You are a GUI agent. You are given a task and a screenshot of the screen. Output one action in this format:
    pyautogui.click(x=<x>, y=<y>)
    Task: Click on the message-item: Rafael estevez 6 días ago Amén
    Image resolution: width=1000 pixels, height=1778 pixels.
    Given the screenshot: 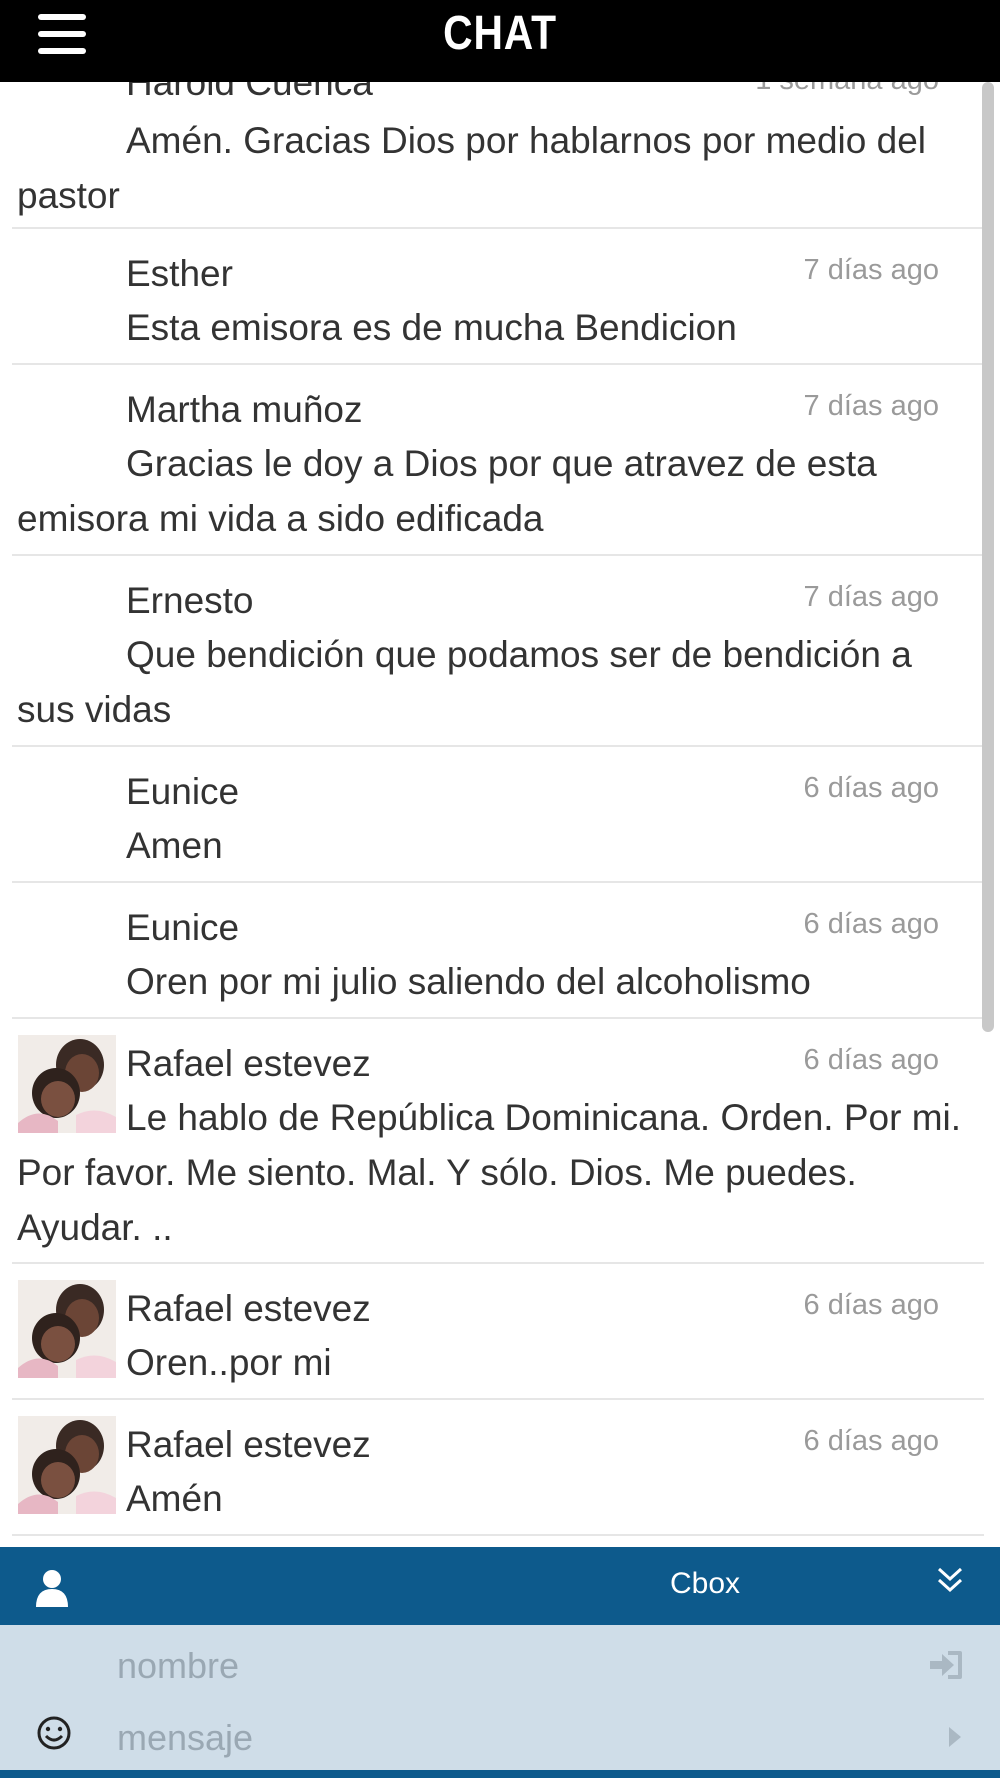 What is the action you would take?
    pyautogui.click(x=498, y=1468)
    